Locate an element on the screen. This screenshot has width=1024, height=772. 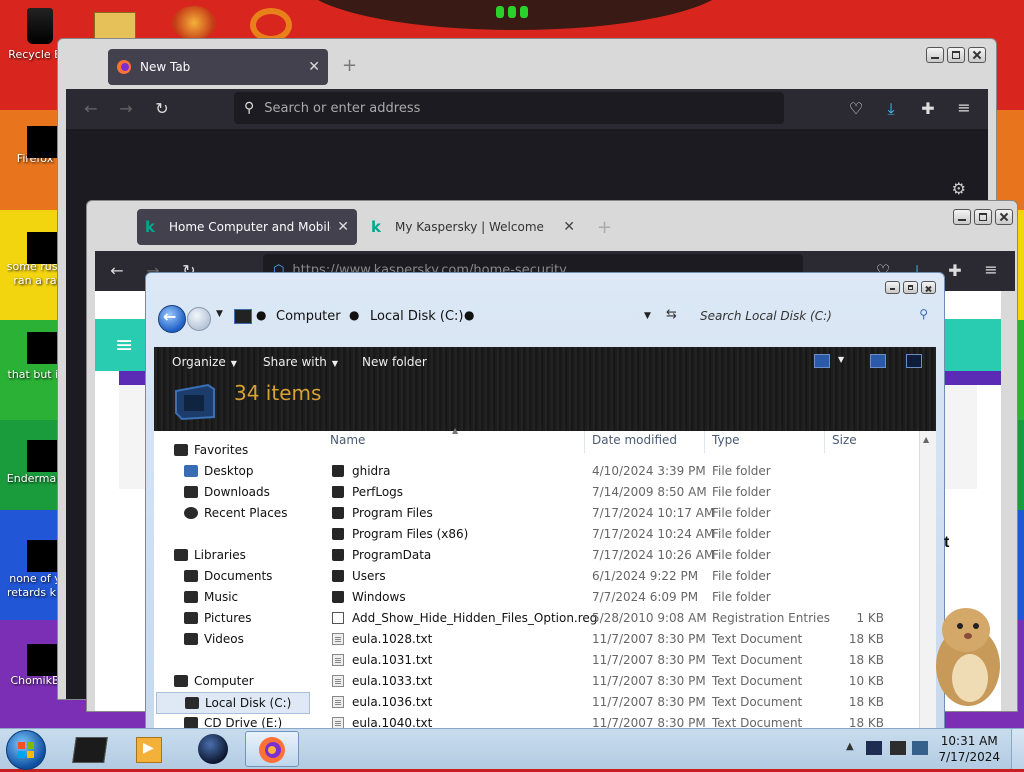
search-box: Search Local Disk (C:) ⚲ is located at coordinates (814, 316).